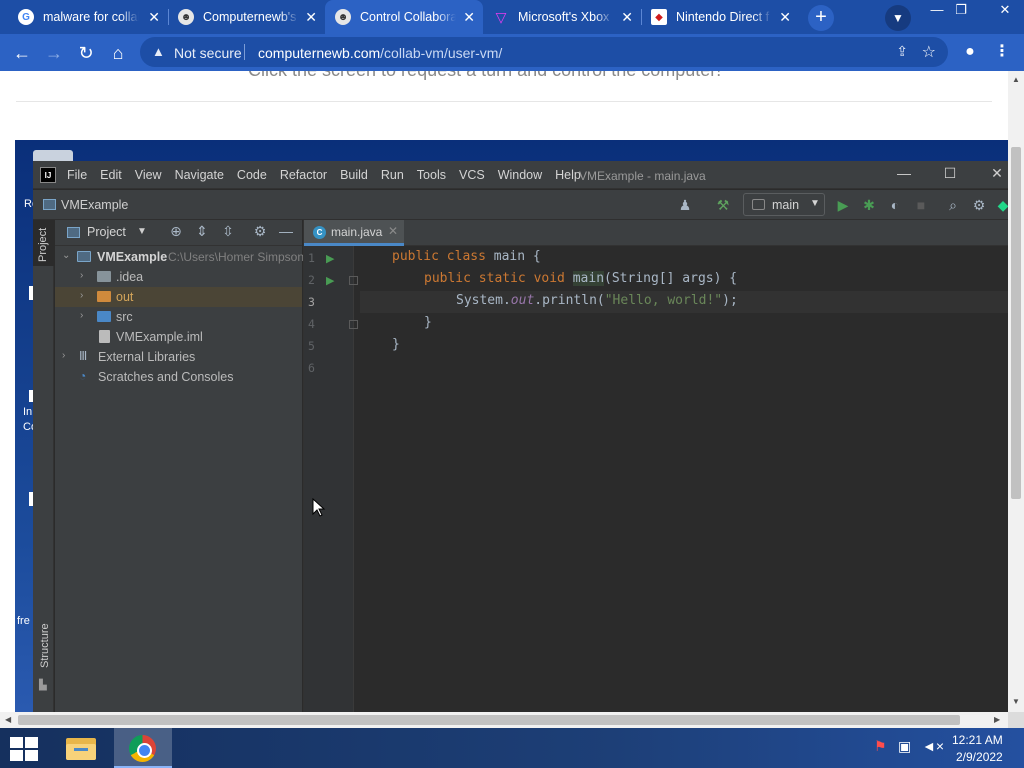 The image size is (1024, 768). Describe the element at coordinates (843, 205) in the screenshot. I see `run-icon: ▶` at that location.